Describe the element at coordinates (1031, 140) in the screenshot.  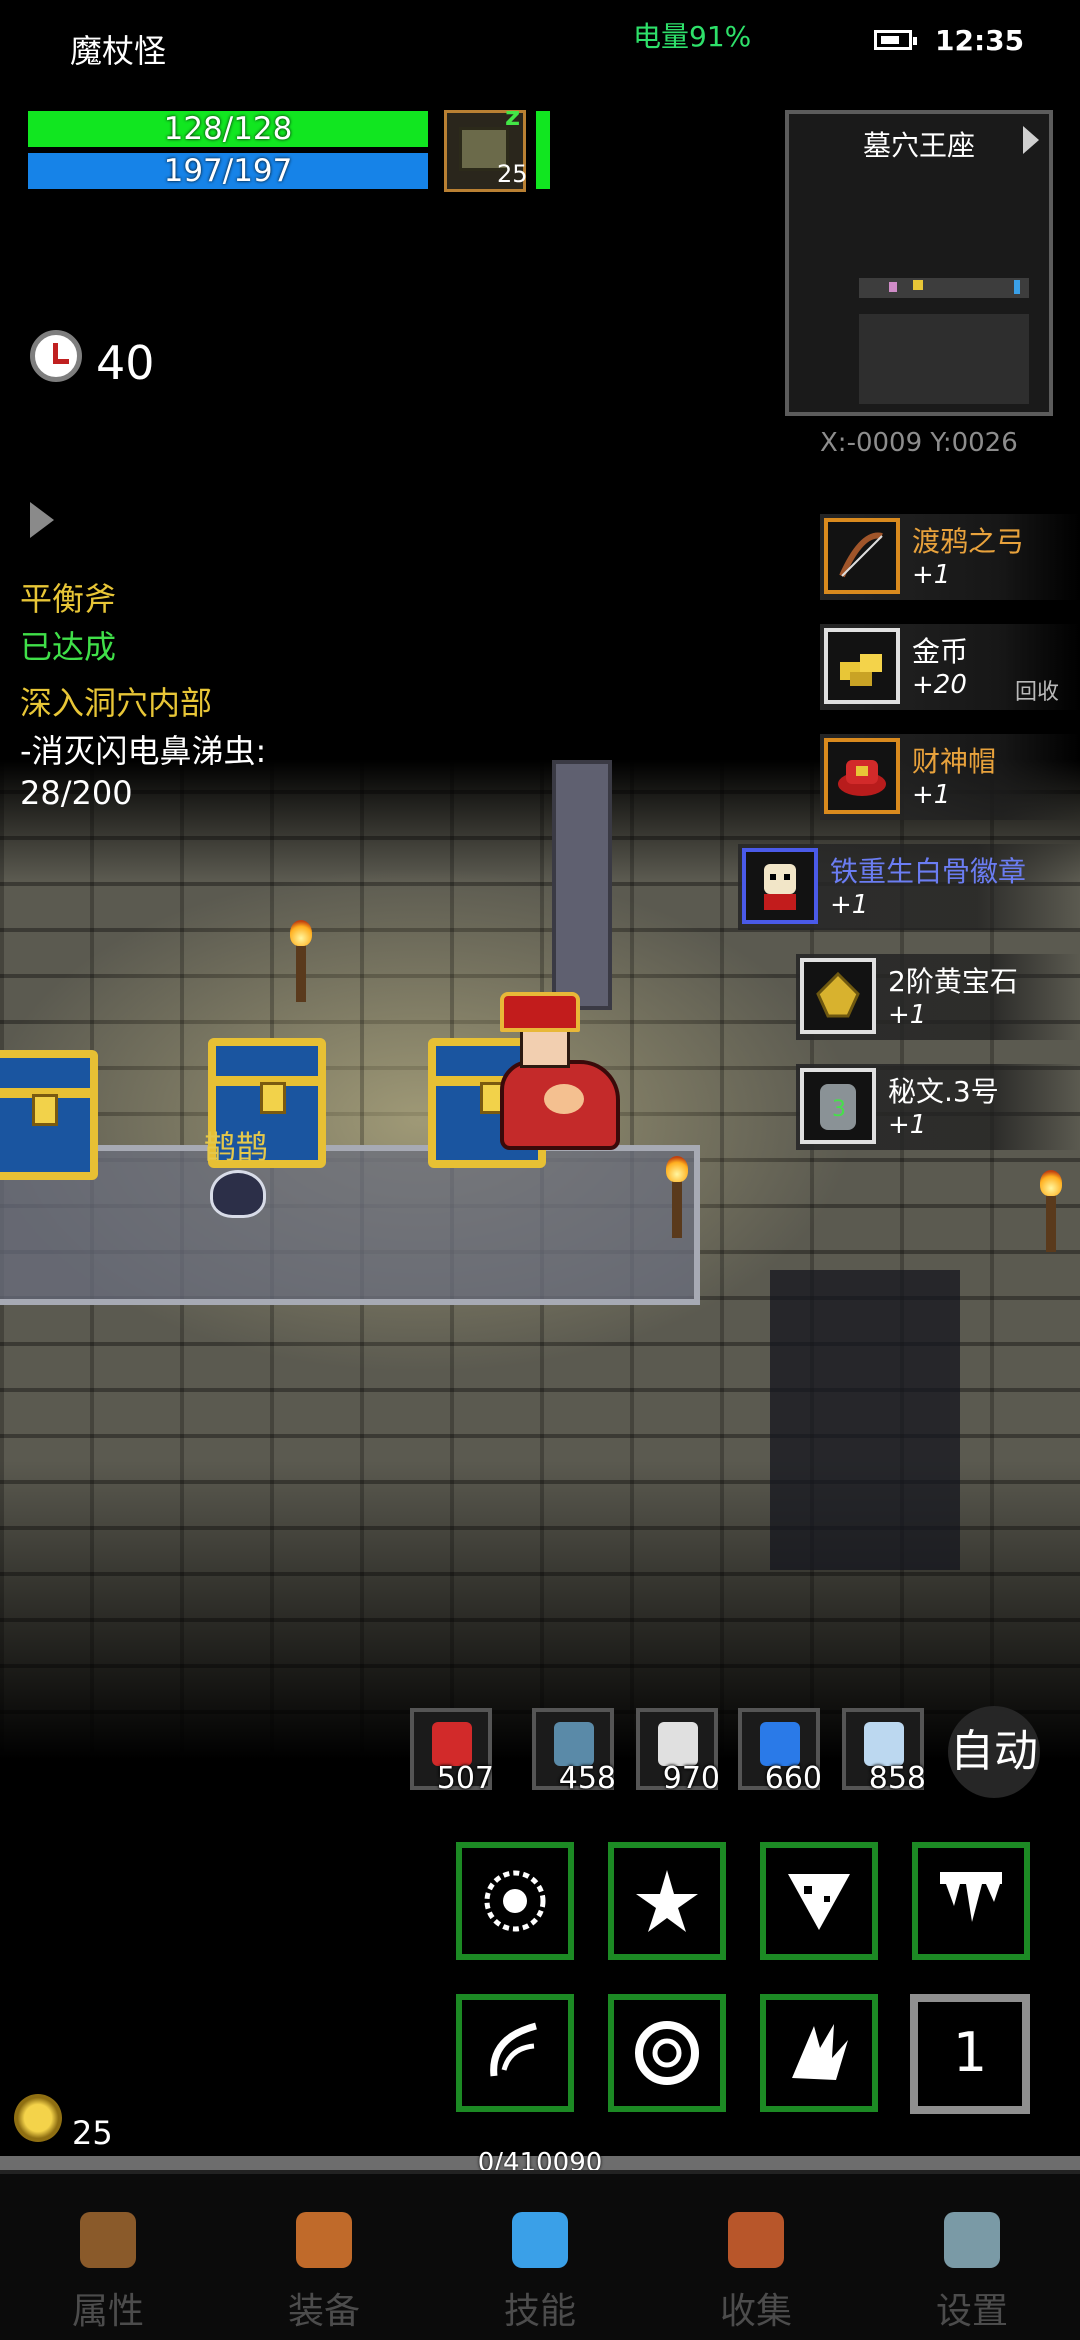
I see `expand-arrow-icon` at that location.